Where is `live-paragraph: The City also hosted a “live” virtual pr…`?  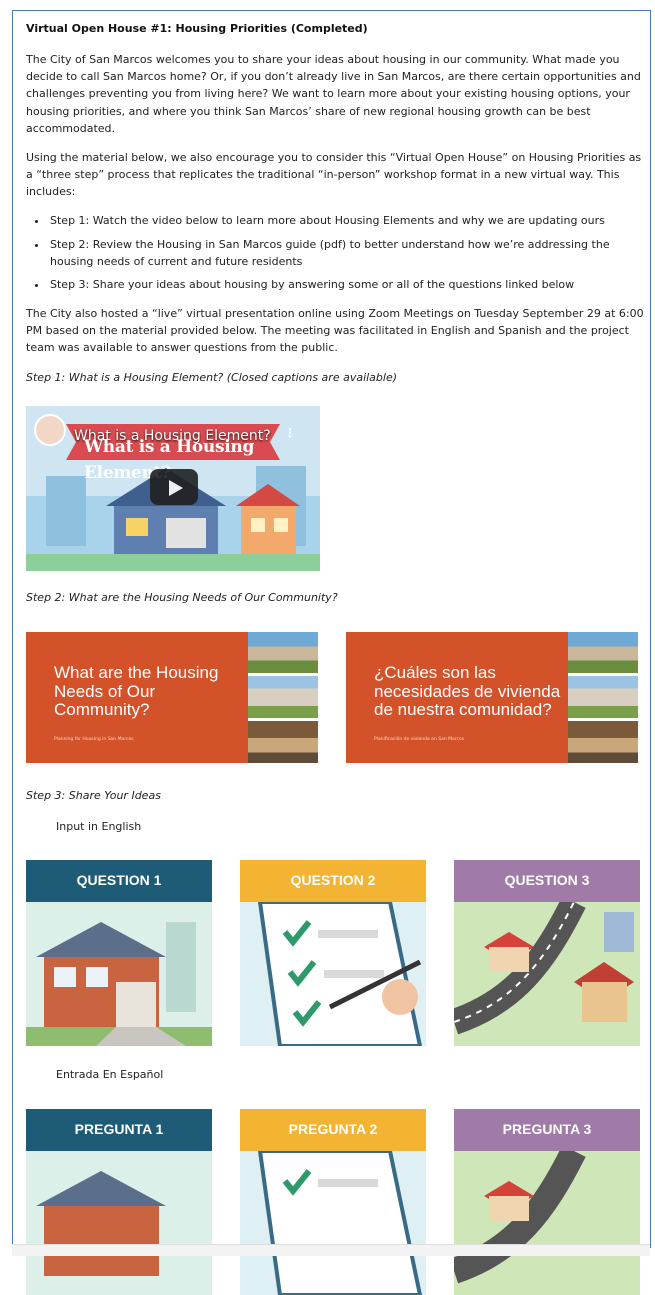
live-paragraph: The City also hosted a “live” virtual pr… is located at coordinates (335, 331).